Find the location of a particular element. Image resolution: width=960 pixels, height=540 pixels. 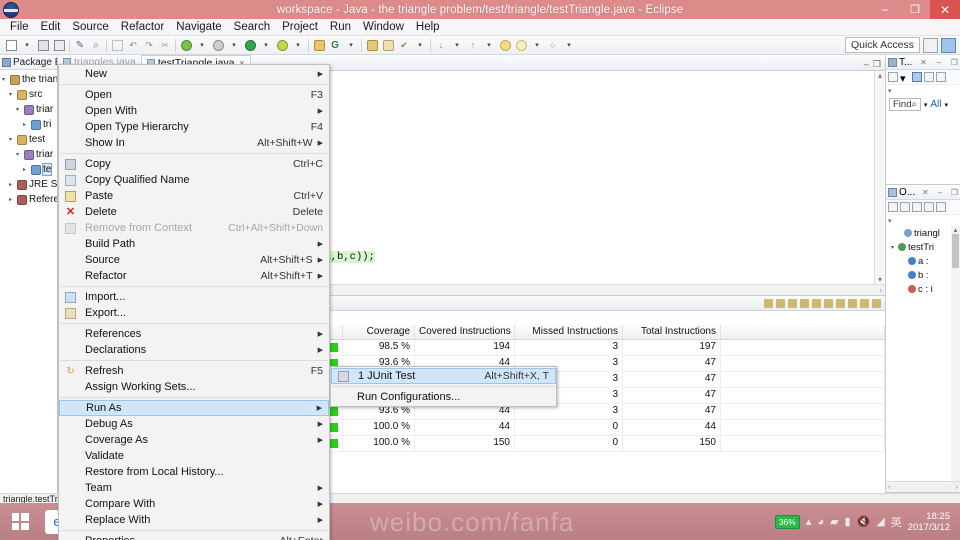

outline-item: ▾ testTri is located at coordinates (918, 247).